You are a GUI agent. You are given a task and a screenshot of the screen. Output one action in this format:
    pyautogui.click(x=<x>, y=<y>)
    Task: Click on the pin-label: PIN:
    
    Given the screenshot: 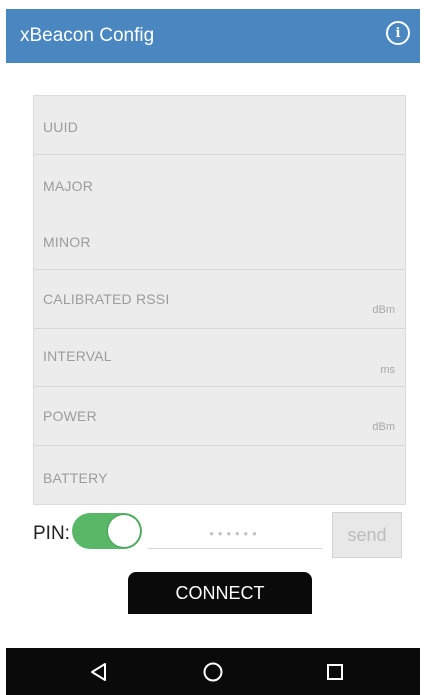 What is the action you would take?
    pyautogui.click(x=51, y=533)
    